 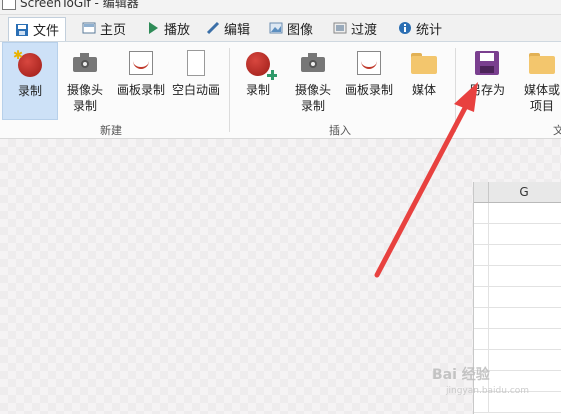 What do you see at coordinates (22, 30) in the screenshot?
I see `save-icon` at bounding box center [22, 30].